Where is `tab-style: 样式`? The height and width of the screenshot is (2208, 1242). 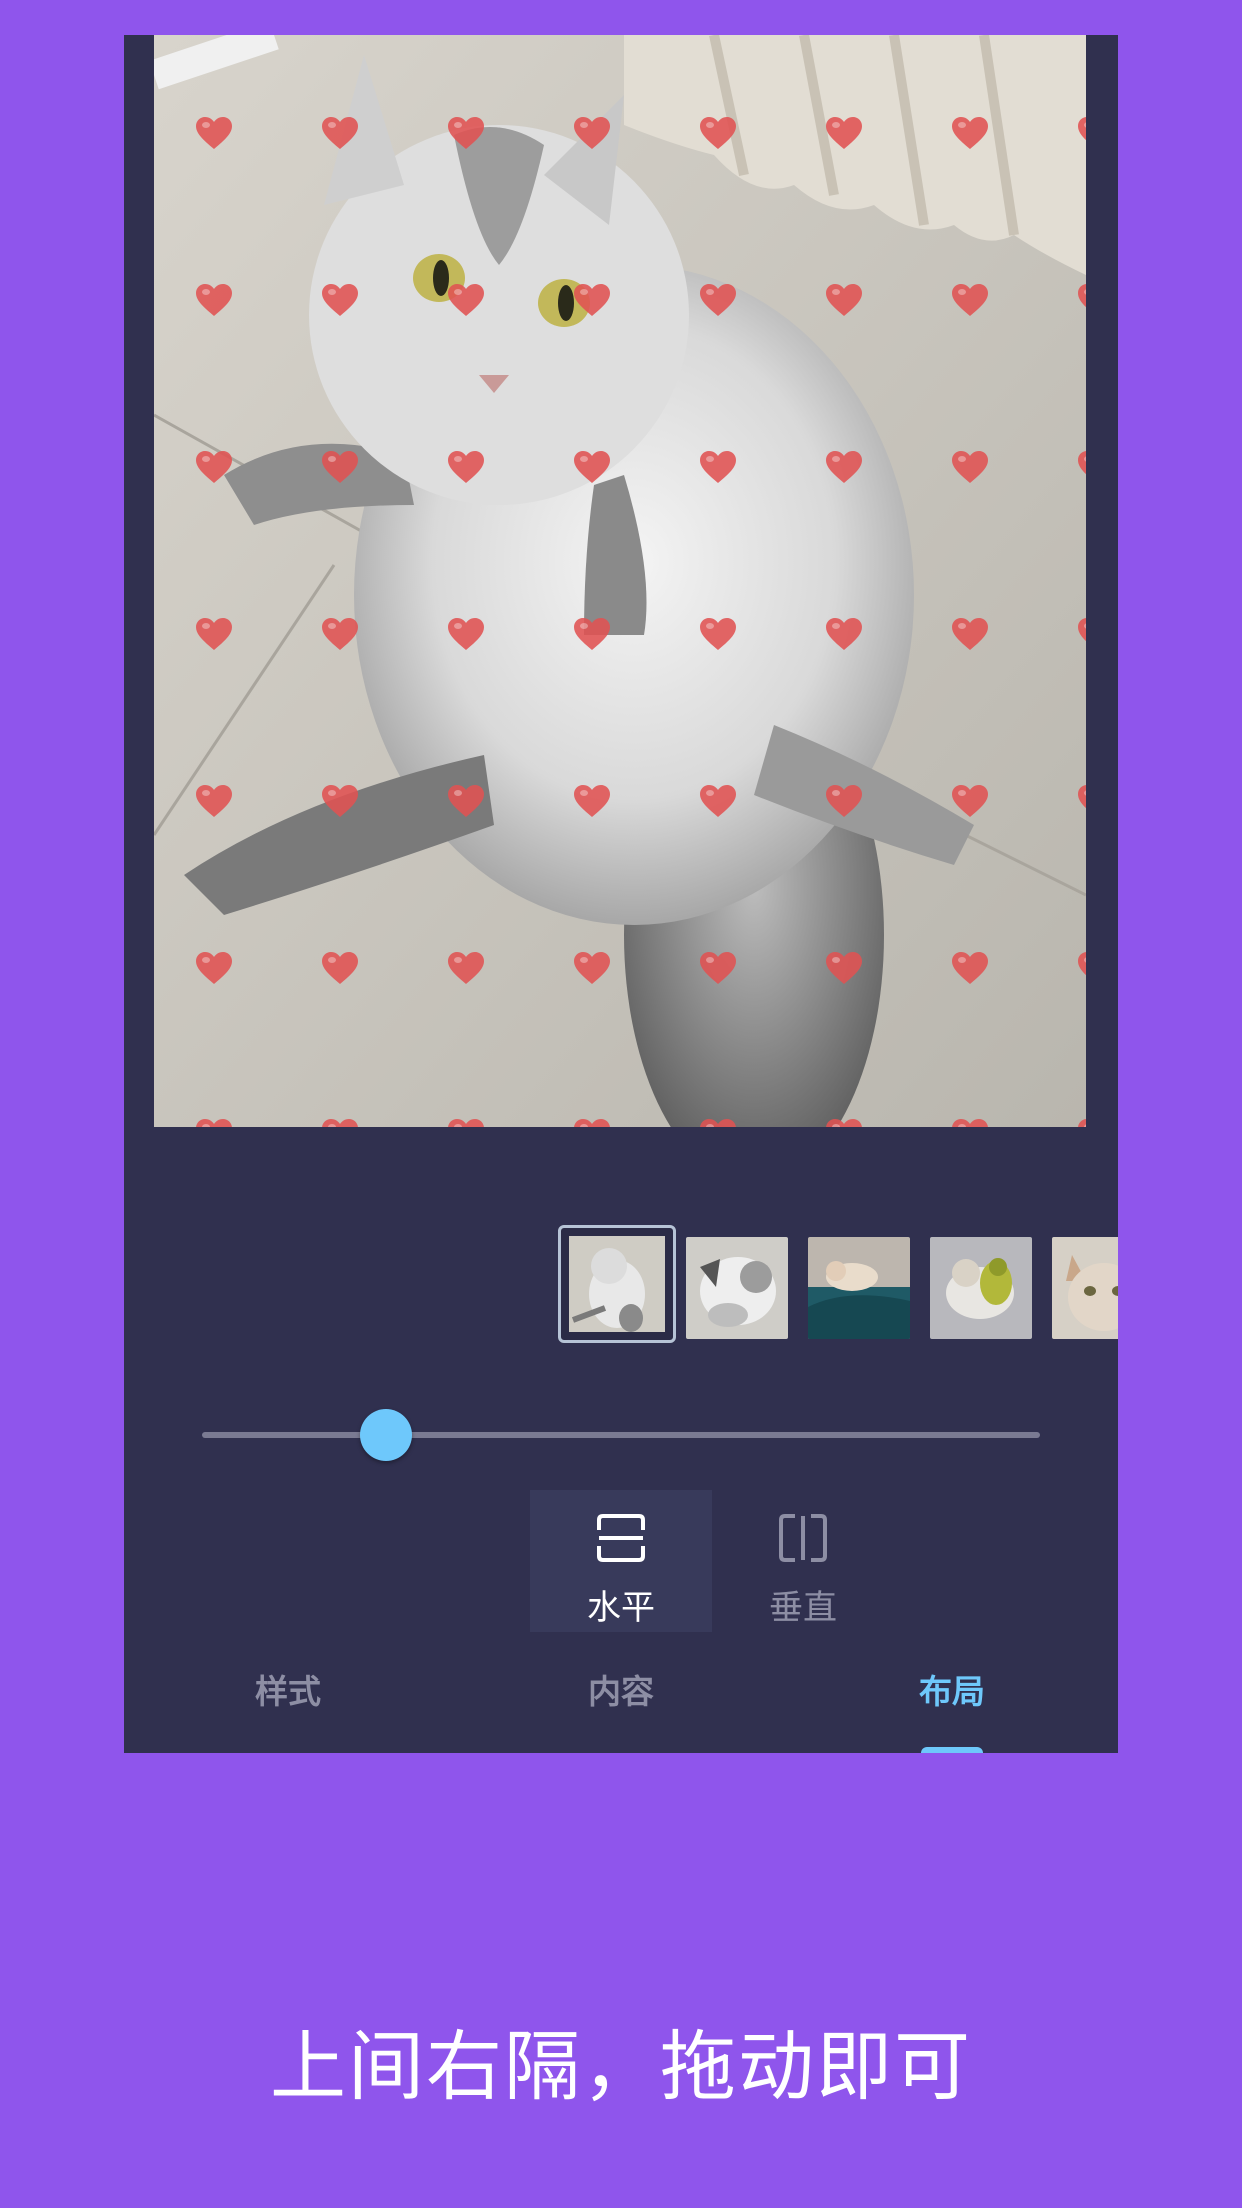
tab-style: 样式 is located at coordinates (288, 1689).